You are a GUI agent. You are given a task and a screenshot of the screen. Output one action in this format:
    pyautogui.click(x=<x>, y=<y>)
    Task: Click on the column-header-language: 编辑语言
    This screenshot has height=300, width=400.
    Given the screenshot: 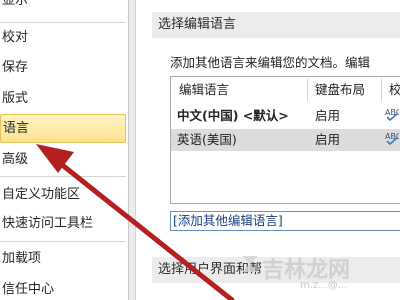 What is the action you would take?
    pyautogui.click(x=204, y=90)
    